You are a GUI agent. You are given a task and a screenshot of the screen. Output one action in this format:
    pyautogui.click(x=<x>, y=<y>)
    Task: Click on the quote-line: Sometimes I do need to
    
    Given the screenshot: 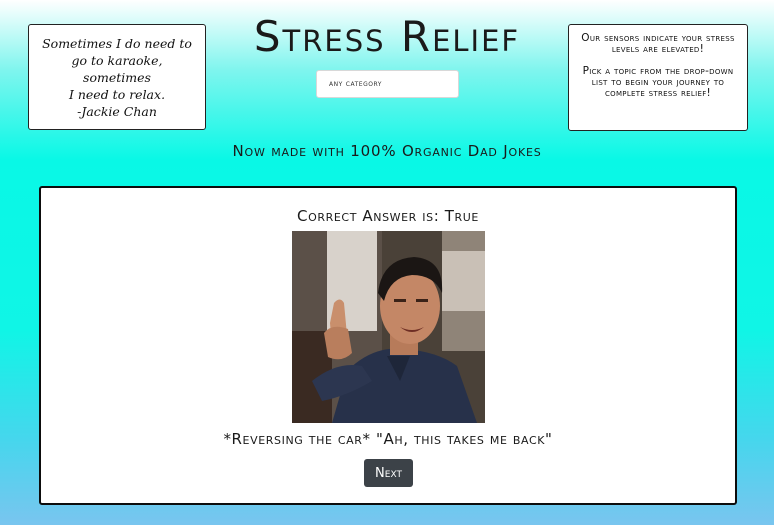 What is the action you would take?
    pyautogui.click(x=117, y=43)
    